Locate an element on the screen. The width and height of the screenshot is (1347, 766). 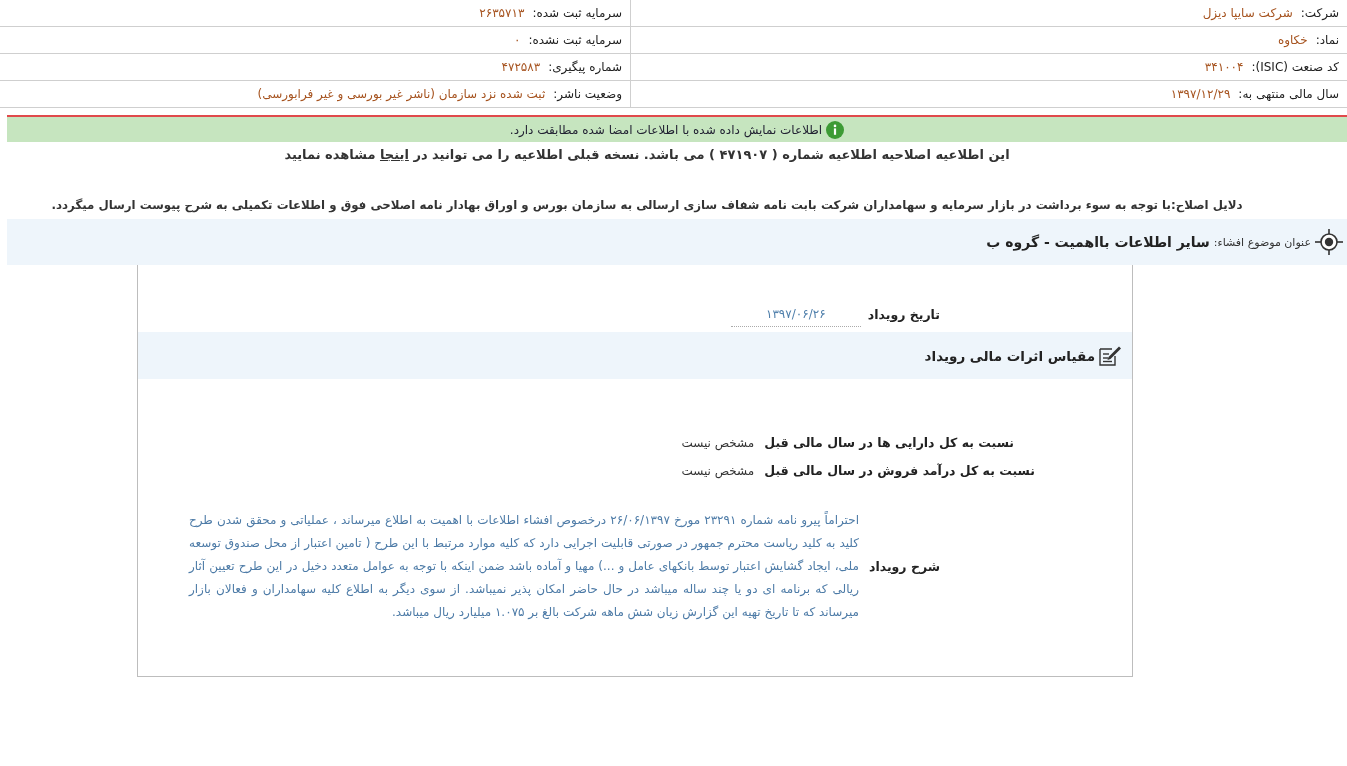
field-label: وضعیت ناشر: is located at coordinates (587, 94).